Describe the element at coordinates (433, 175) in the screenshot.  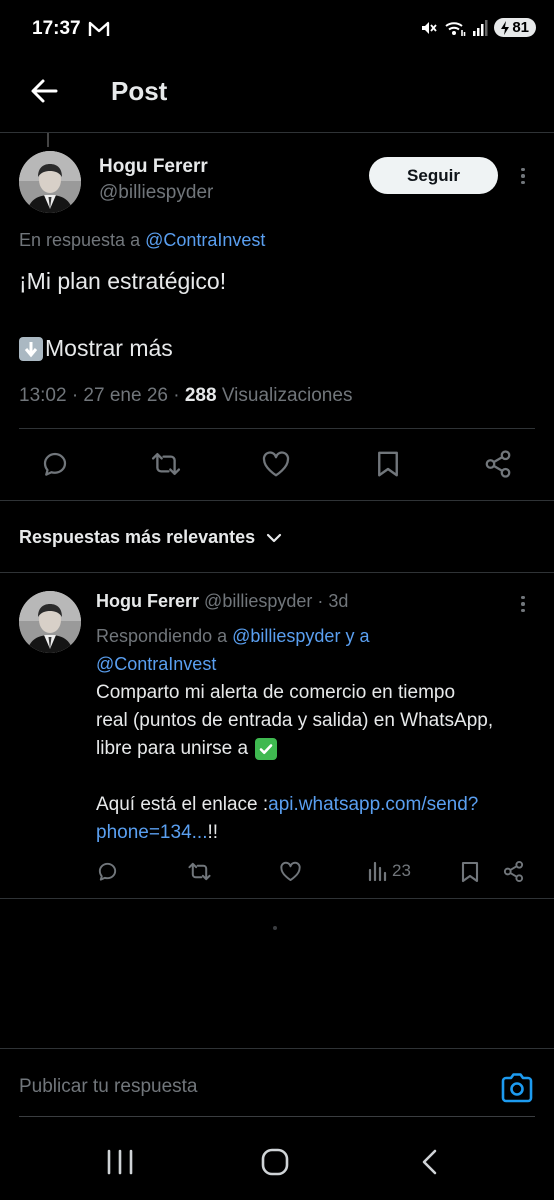
I see `follow-button: Seguir` at that location.